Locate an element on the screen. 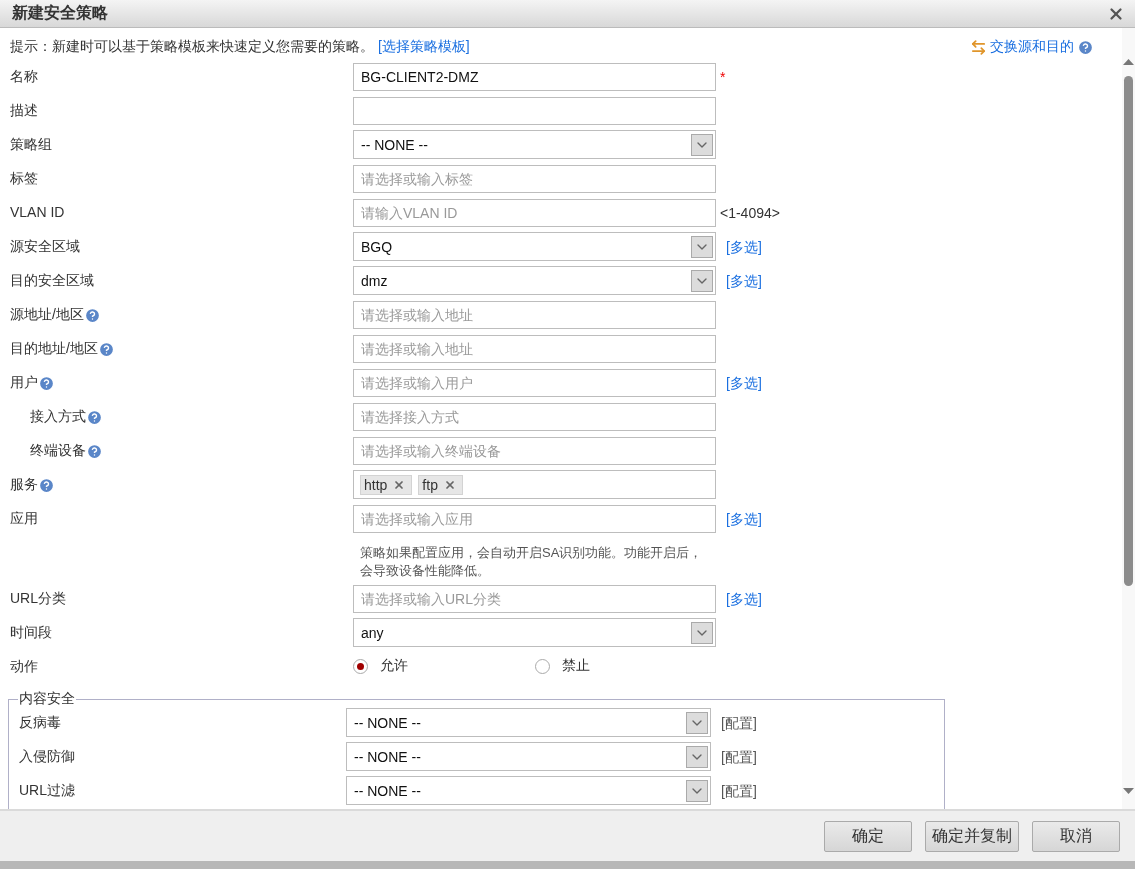 The height and width of the screenshot is (869, 1135). swap-link: 交换源和目的 is located at coordinates (1032, 47).